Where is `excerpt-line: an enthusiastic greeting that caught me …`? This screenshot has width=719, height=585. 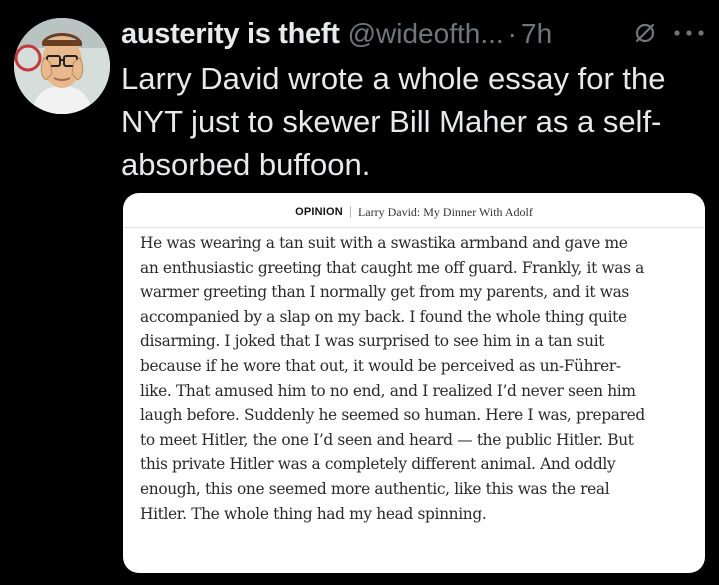 excerpt-line: an enthusiastic greeting that caught me … is located at coordinates (392, 267).